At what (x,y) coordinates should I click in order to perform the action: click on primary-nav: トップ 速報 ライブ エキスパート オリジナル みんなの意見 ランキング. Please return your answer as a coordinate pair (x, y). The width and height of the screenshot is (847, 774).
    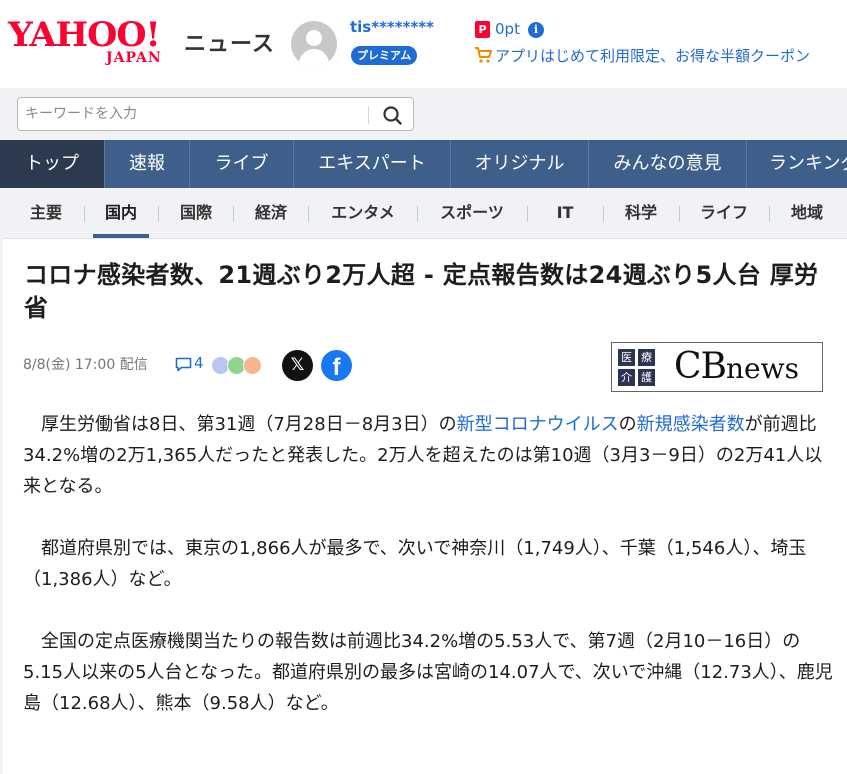
    Looking at the image, I should click on (423, 164).